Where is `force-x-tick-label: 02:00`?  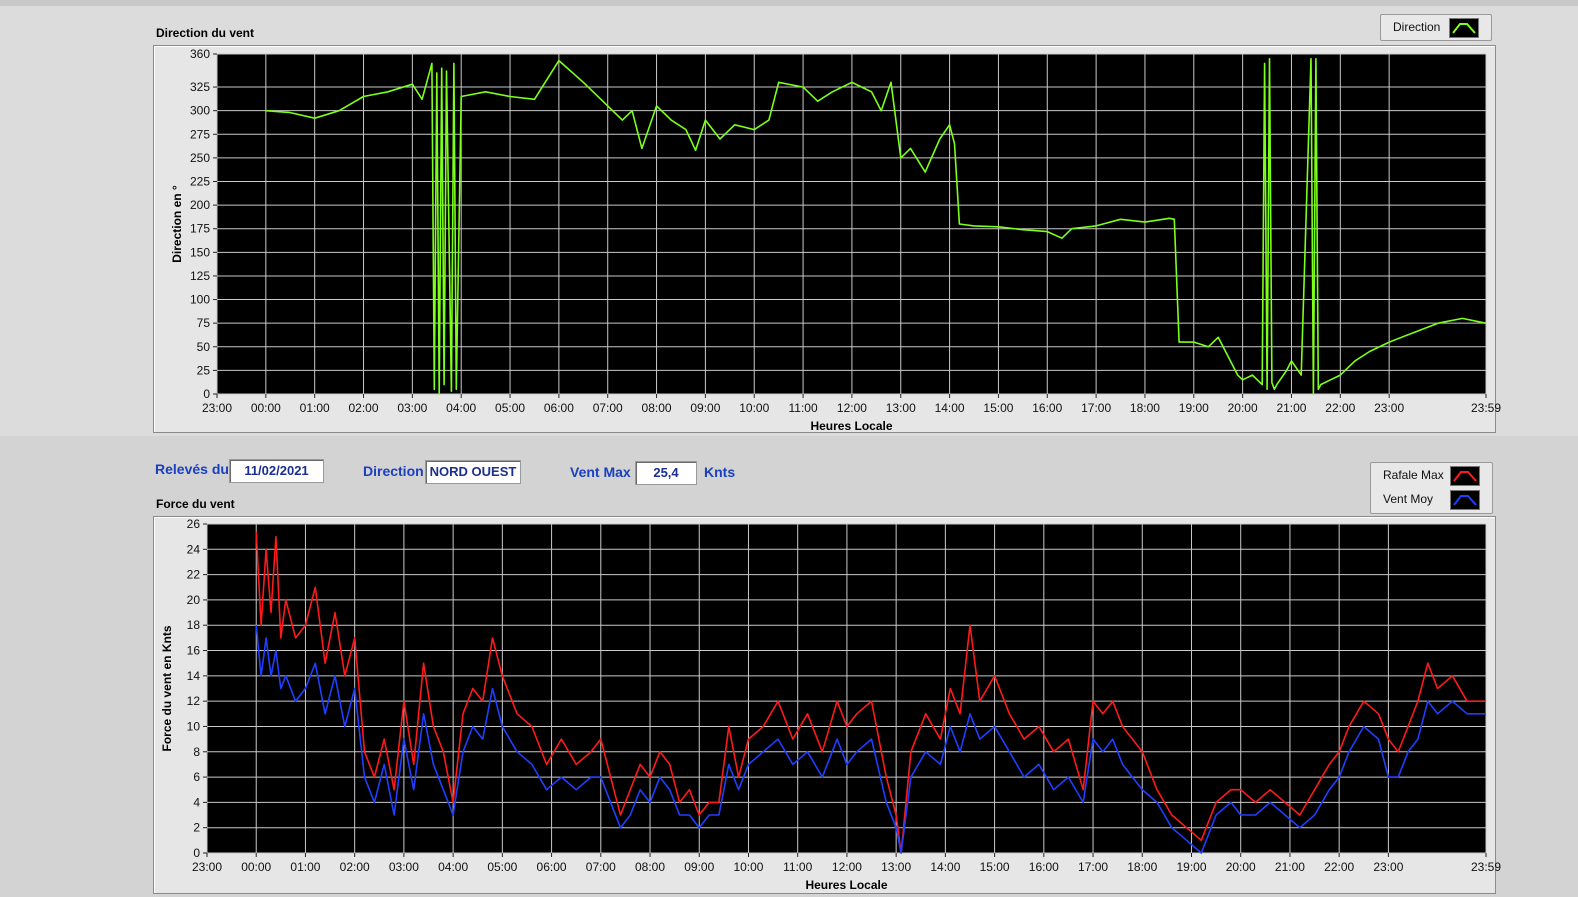 force-x-tick-label: 02:00 is located at coordinates (355, 867).